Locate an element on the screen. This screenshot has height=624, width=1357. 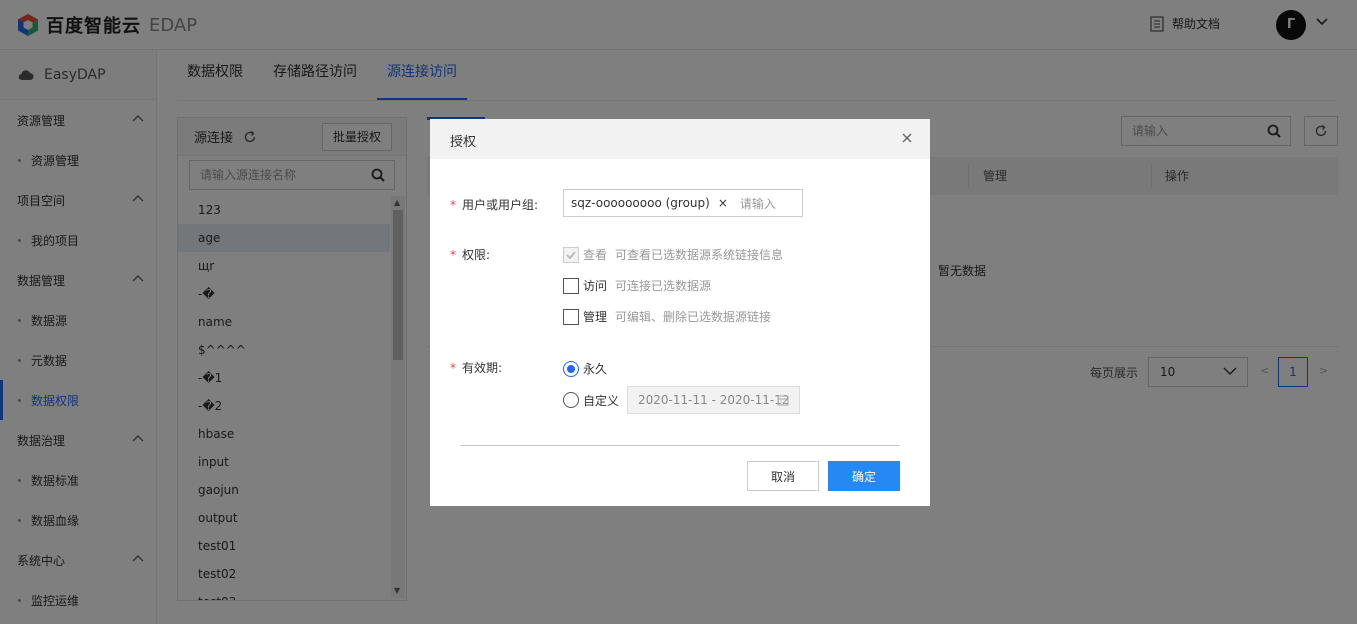
validity-label: * 有效期: is located at coordinates (476, 367).